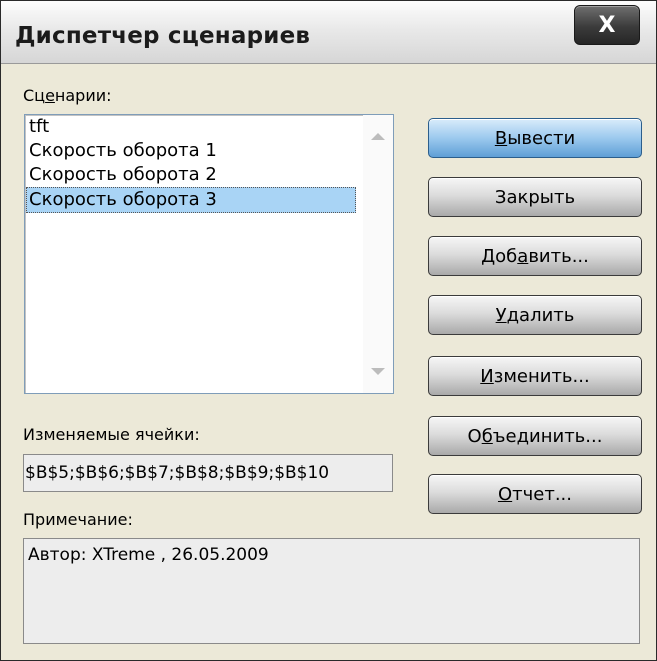  I want to click on delete-button: Удалить, so click(535, 315).